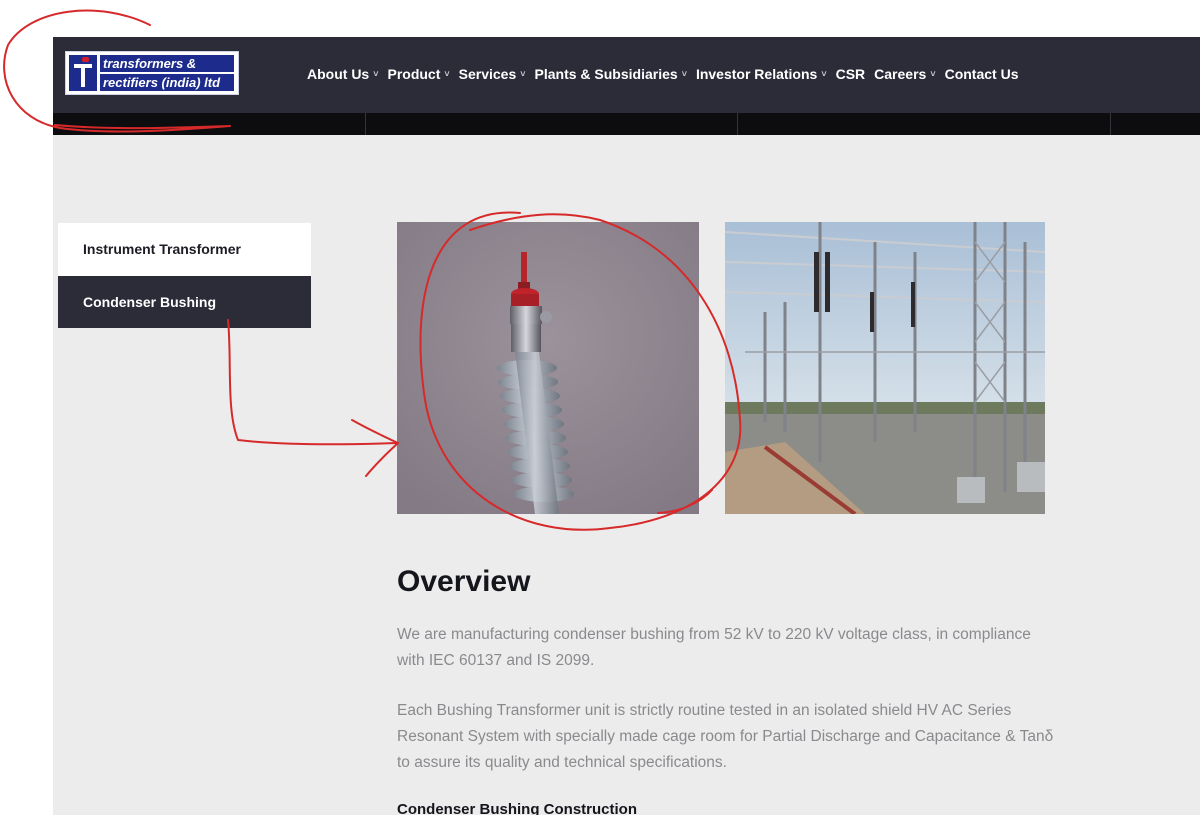  Describe the element at coordinates (152, 73) in the screenshot. I see `company-logo: transformers & rectifiers (india) ltd` at that location.